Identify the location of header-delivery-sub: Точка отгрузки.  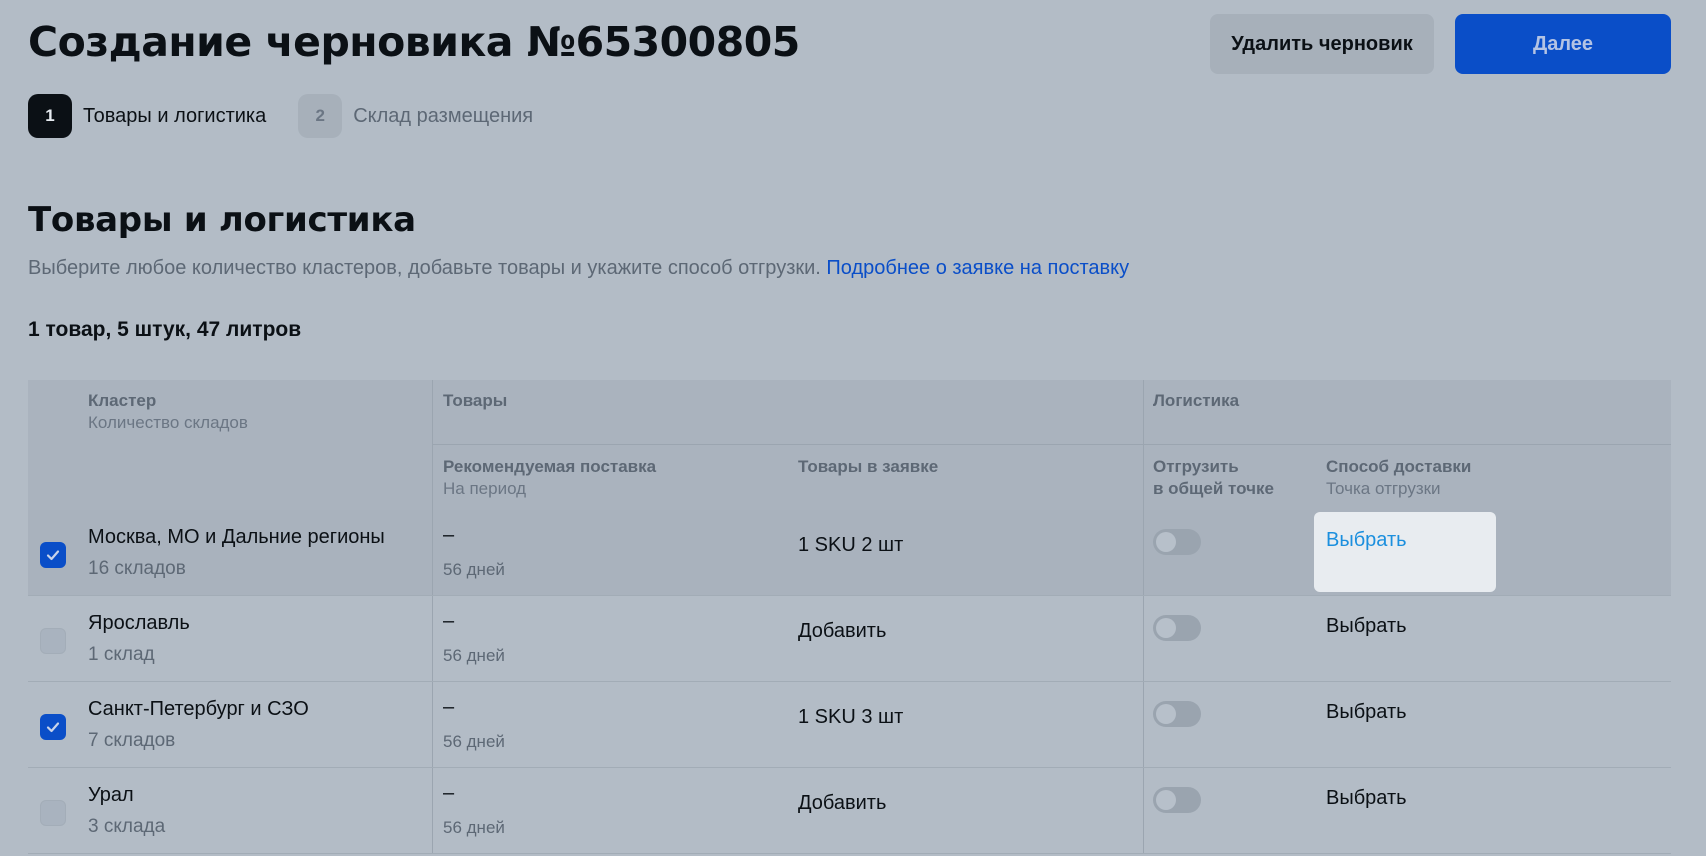
(1383, 488).